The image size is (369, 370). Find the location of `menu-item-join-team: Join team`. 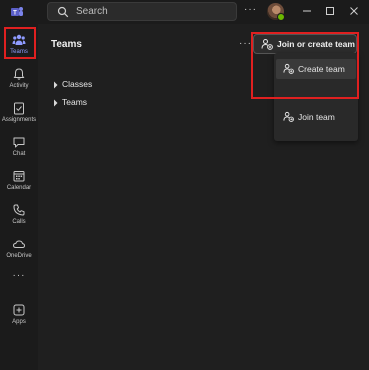

menu-item-join-team: Join team is located at coordinates (316, 117).